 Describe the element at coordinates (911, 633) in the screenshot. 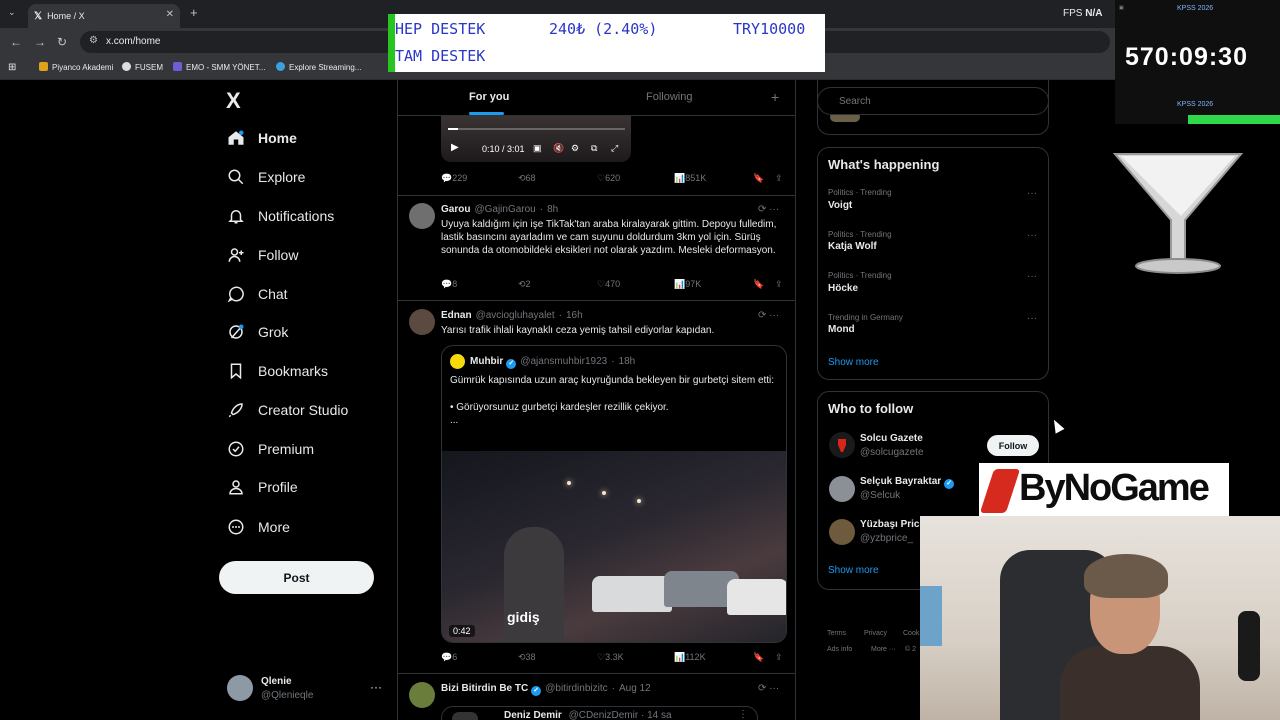

I see `footer-cookies: Cook` at that location.